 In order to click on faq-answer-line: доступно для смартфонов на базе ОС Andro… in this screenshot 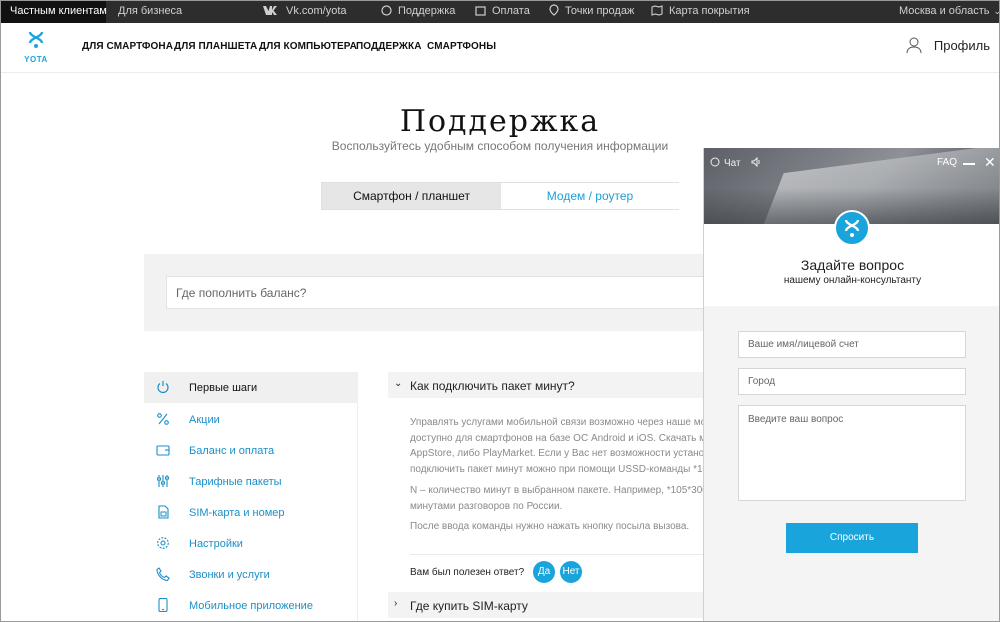, I will do `click(557, 438)`.